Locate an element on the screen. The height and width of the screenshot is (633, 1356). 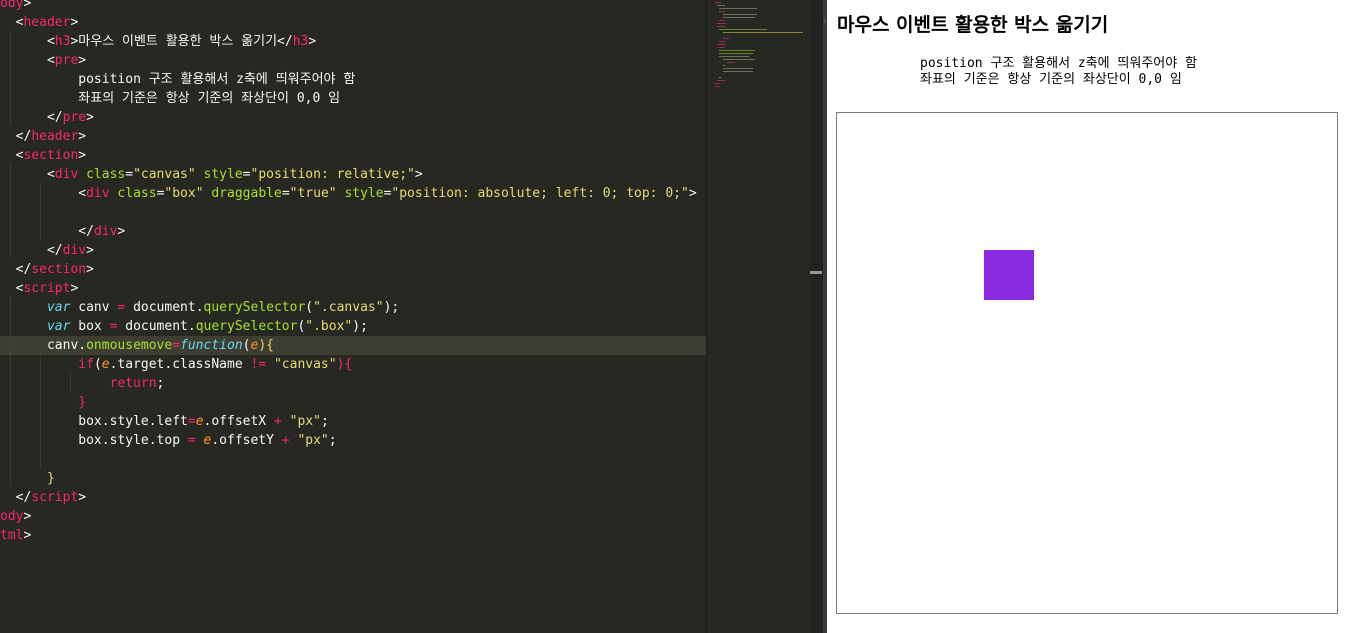
minimap is located at coordinates (758, 316).